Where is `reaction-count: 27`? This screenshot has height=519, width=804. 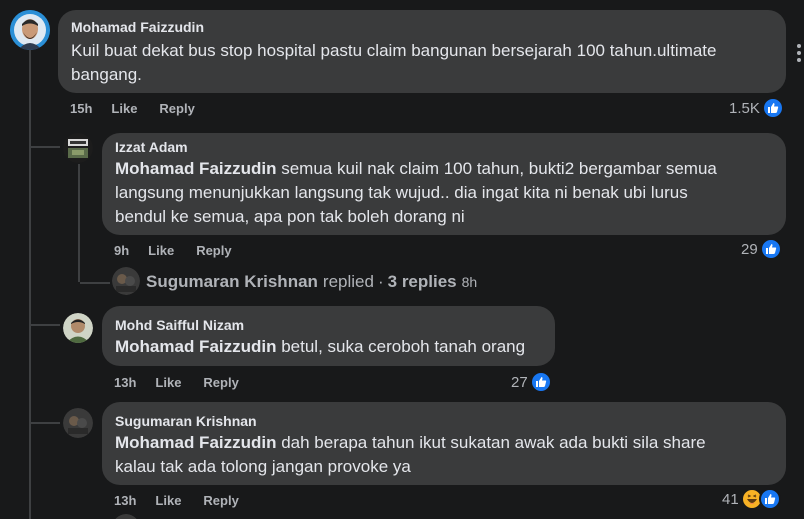 reaction-count: 27 is located at coordinates (519, 382).